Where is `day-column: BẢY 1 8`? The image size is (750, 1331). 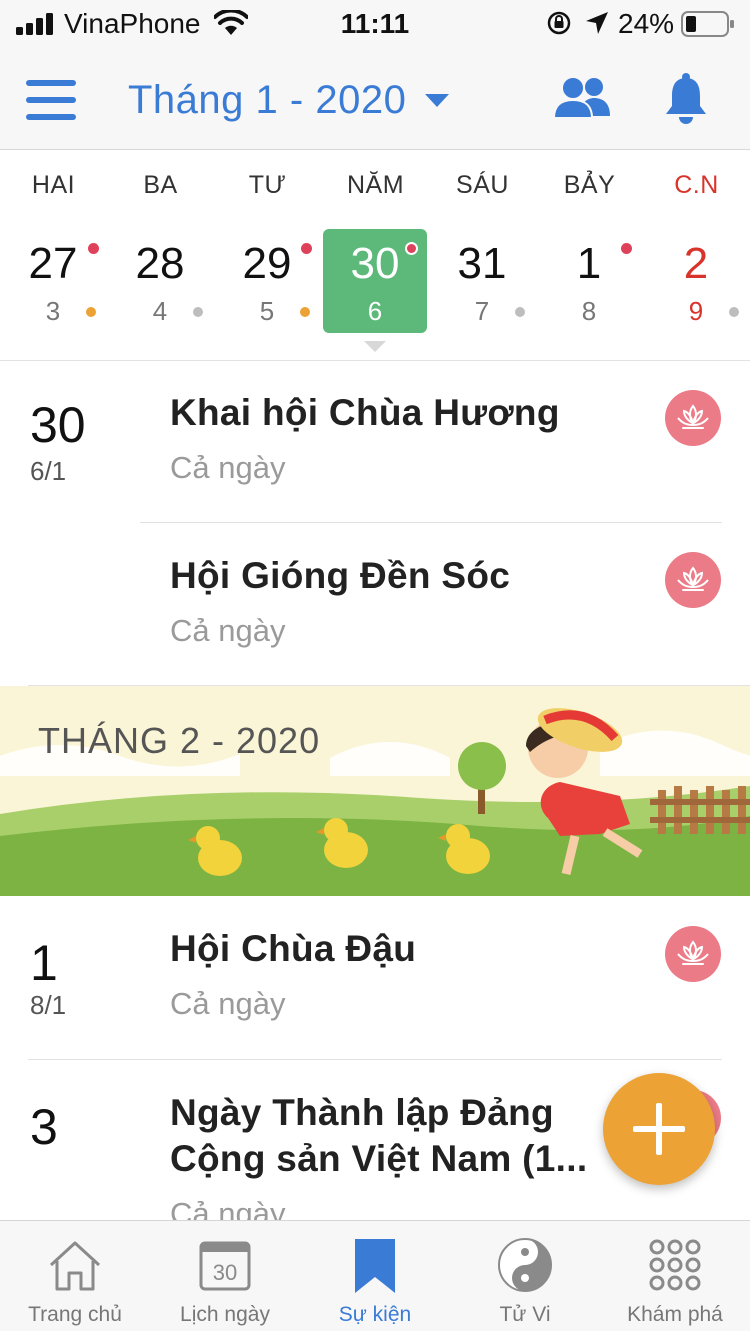 day-column: BẢY 1 8 is located at coordinates (589, 256).